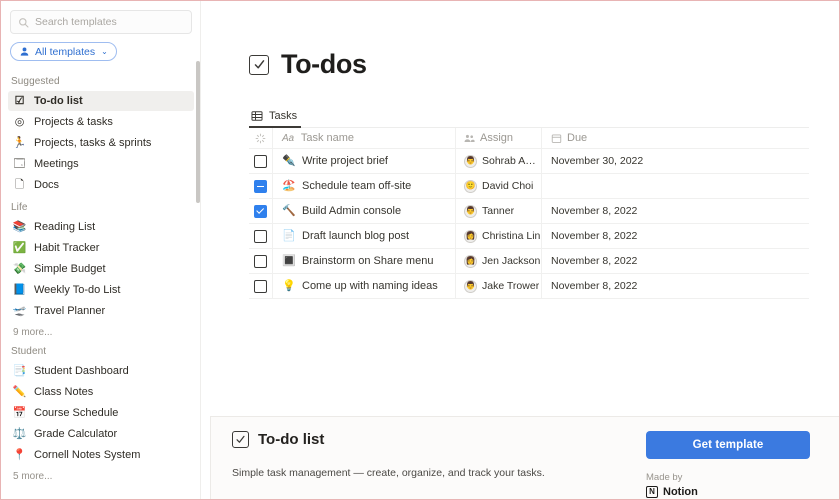 The image size is (840, 500). What do you see at coordinates (499, 261) in the screenshot?
I see `cell-assignee: 👩 Jen Jackson` at bounding box center [499, 261].